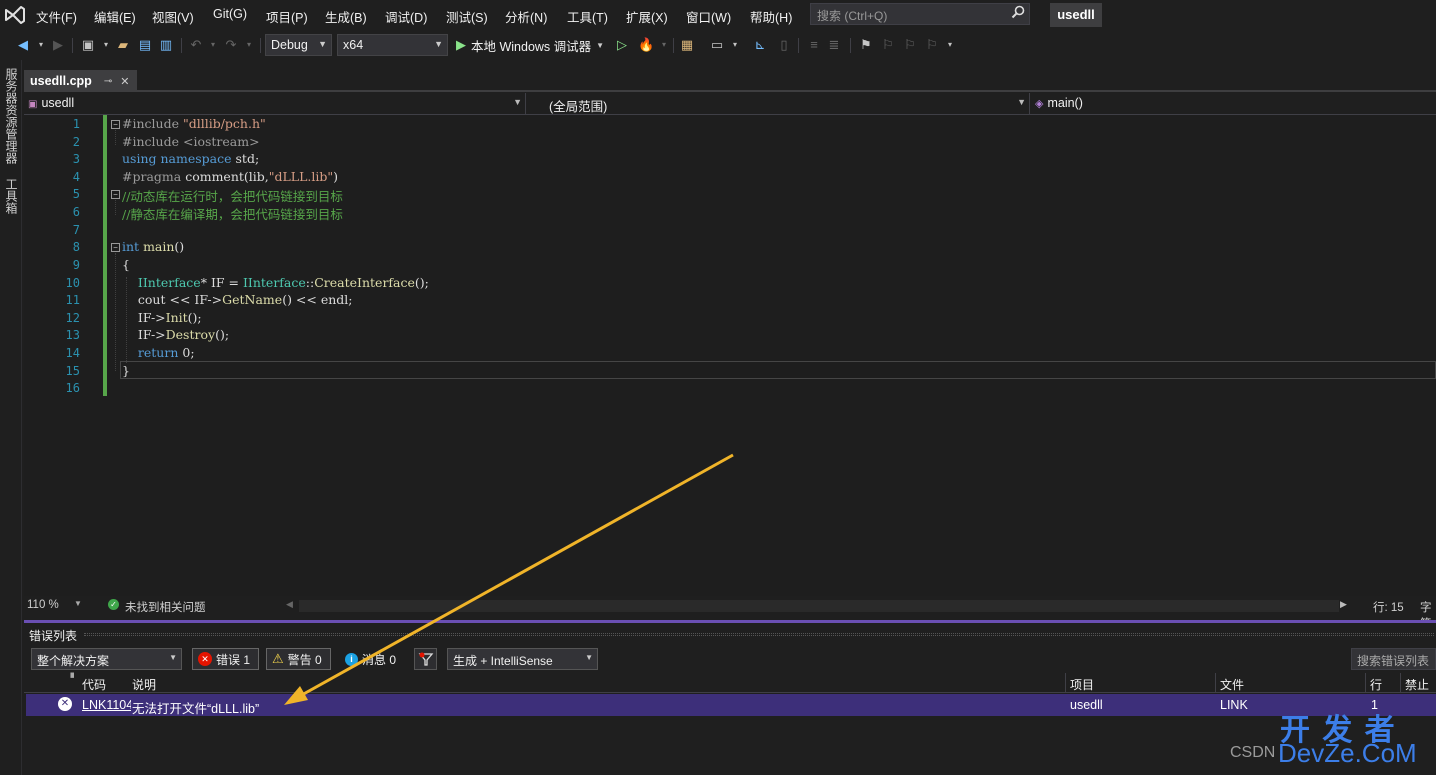  I want to click on check-icon: ✓, so click(113, 604).